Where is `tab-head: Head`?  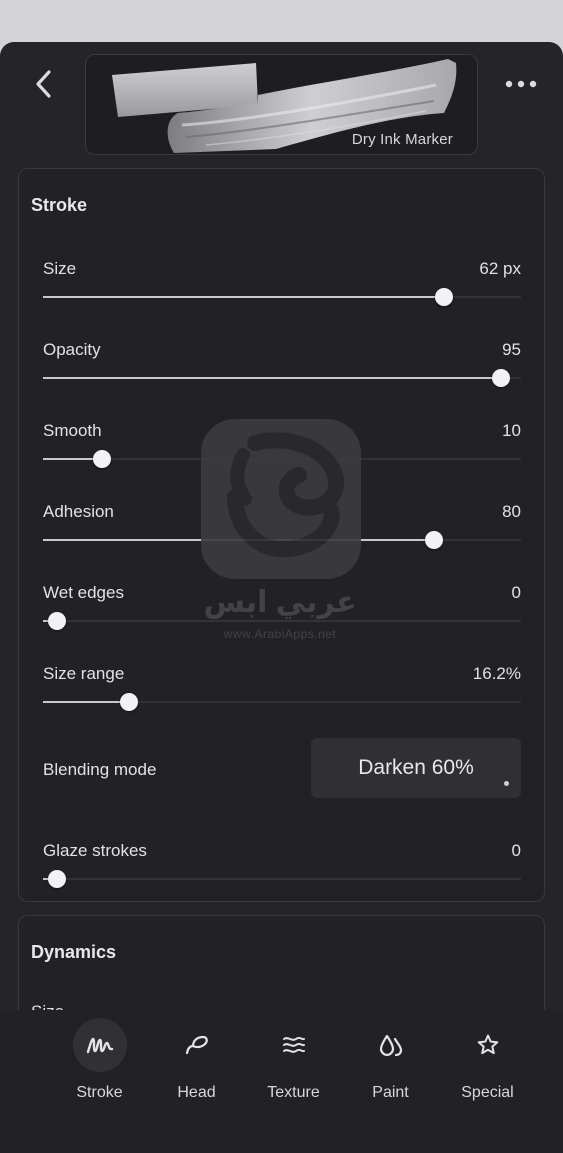 tab-head: Head is located at coordinates (196, 1066).